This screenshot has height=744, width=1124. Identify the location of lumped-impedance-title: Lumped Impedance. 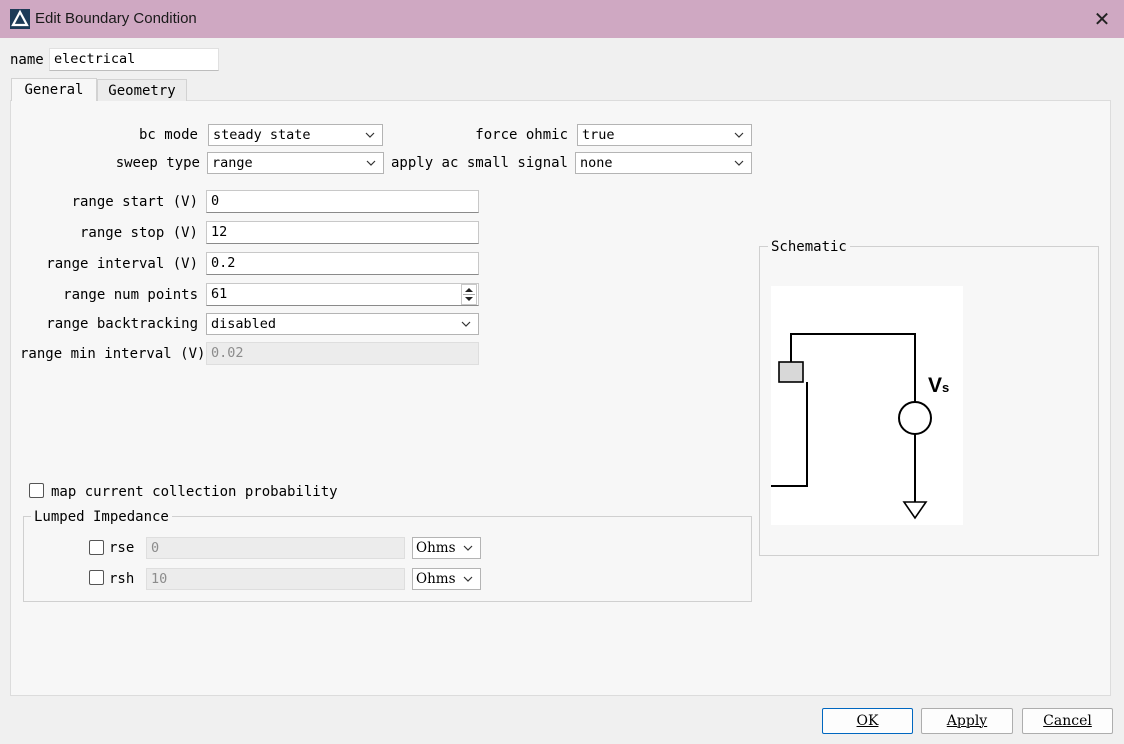
(101, 517).